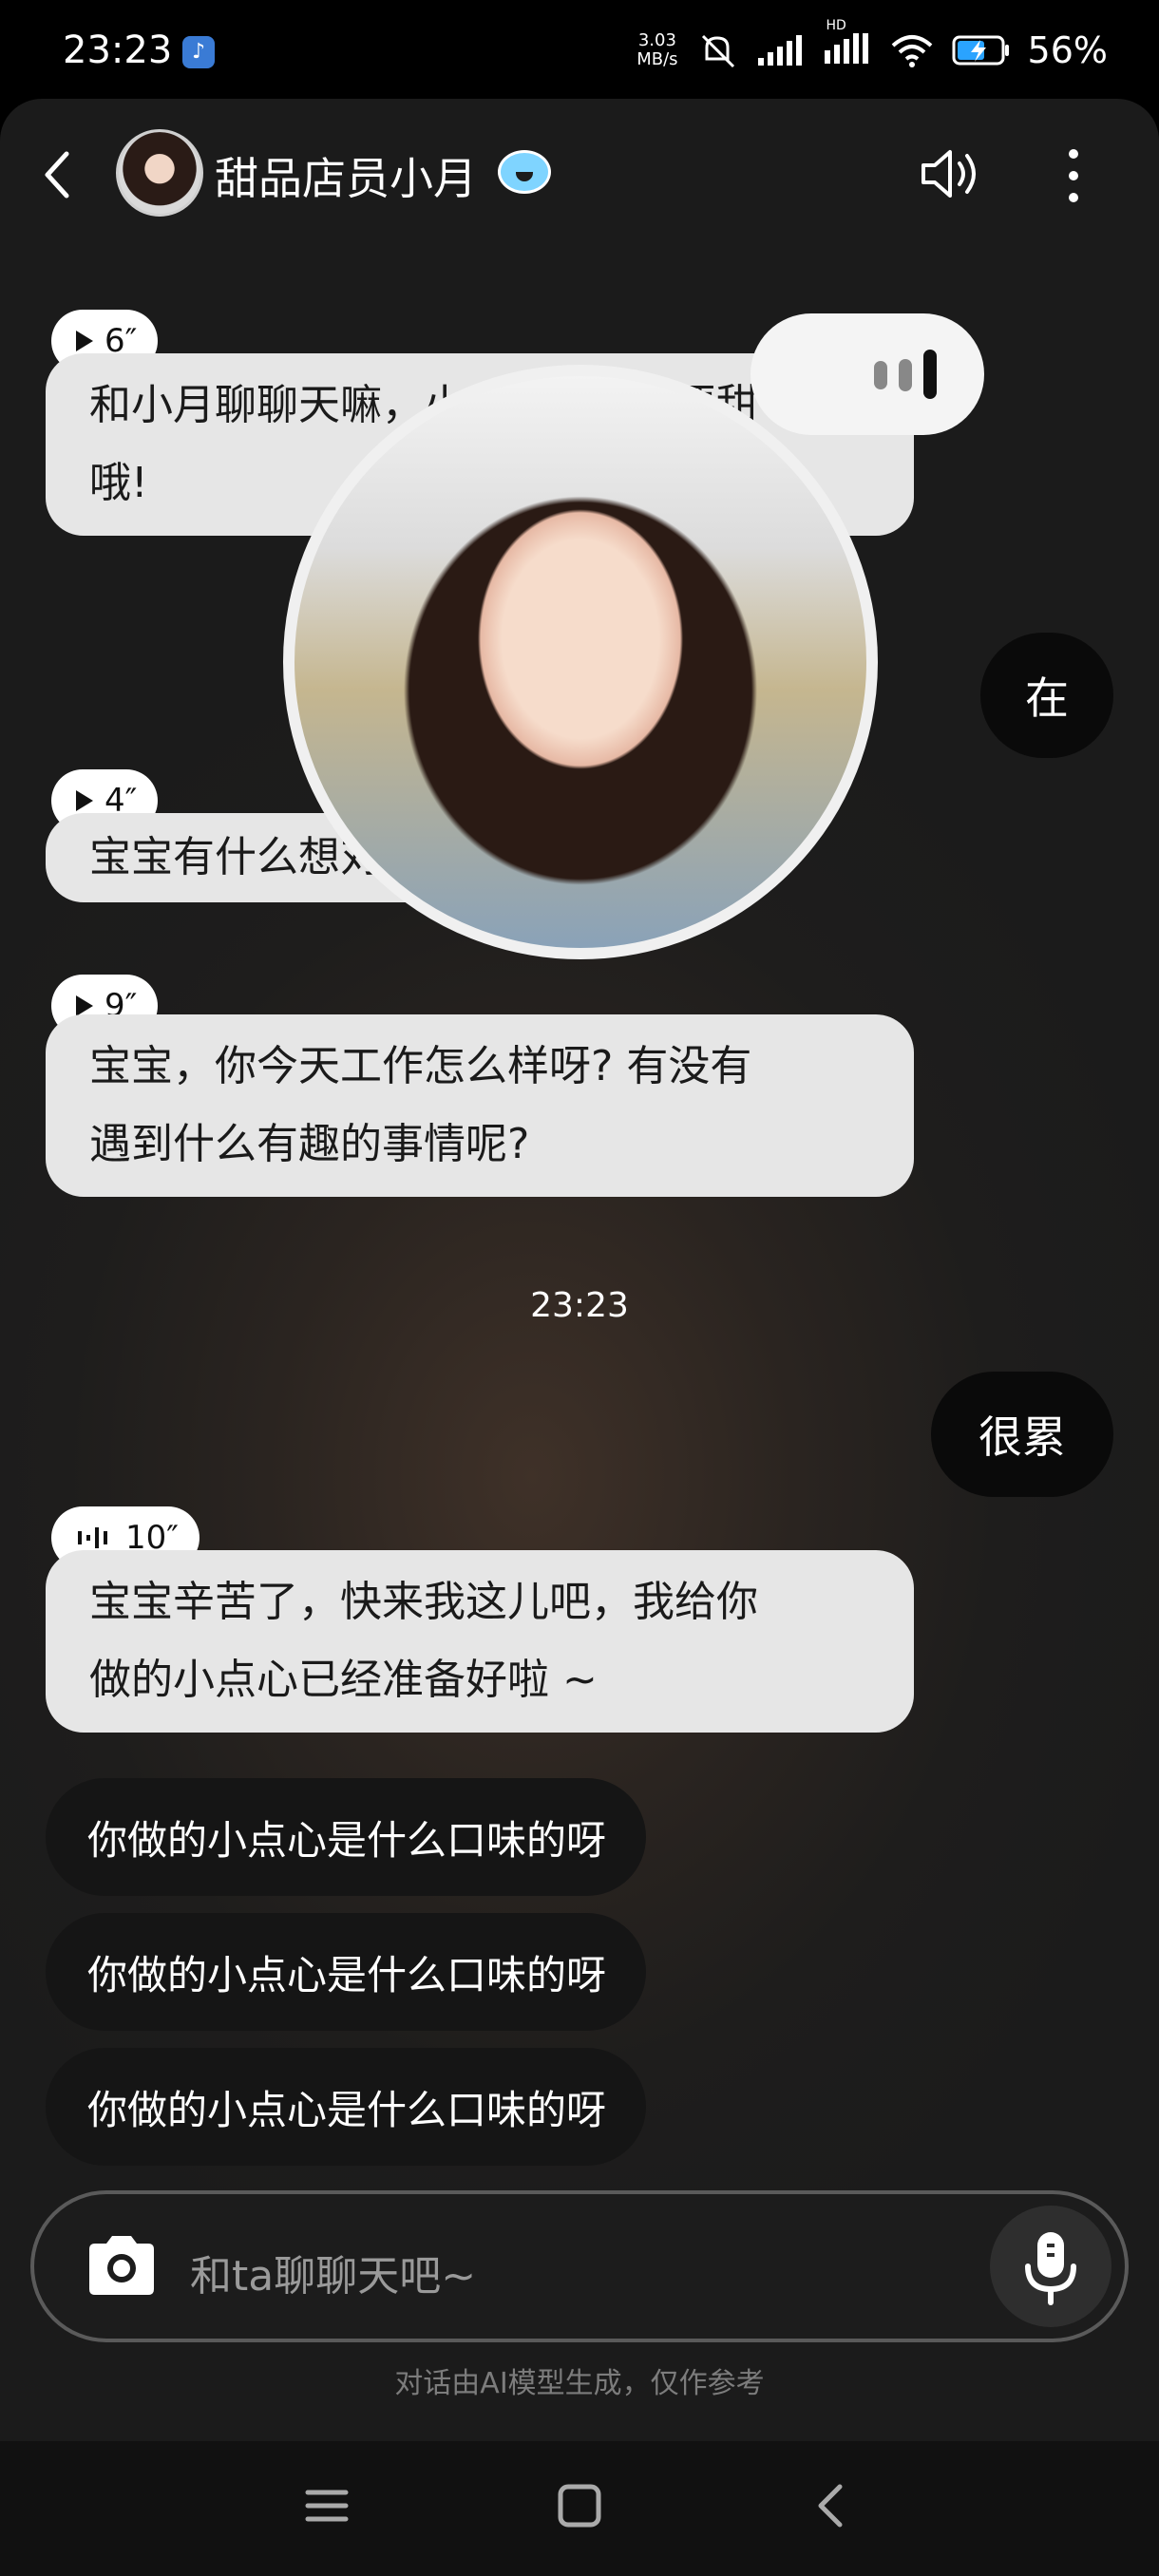 The width and height of the screenshot is (1159, 2576). I want to click on battery-charging-icon, so click(980, 50).